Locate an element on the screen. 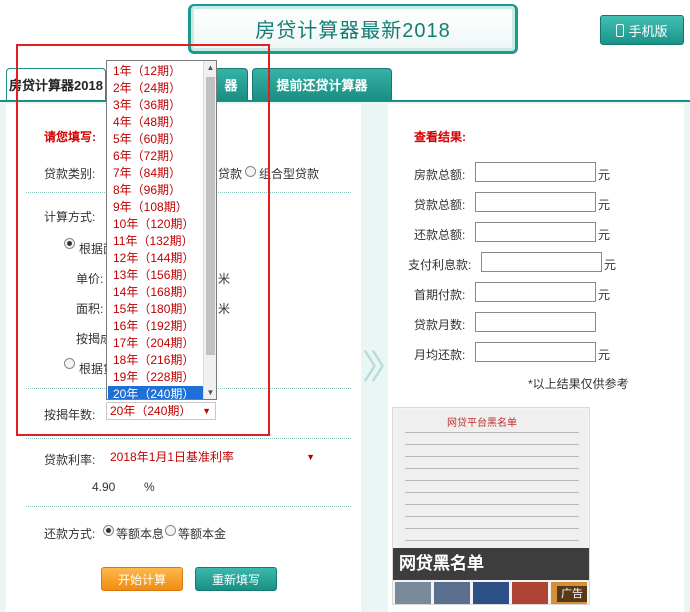 Image resolution: width=690 pixels, height=612 pixels. dropdown-option: 13年（156期） is located at coordinates (155, 275).